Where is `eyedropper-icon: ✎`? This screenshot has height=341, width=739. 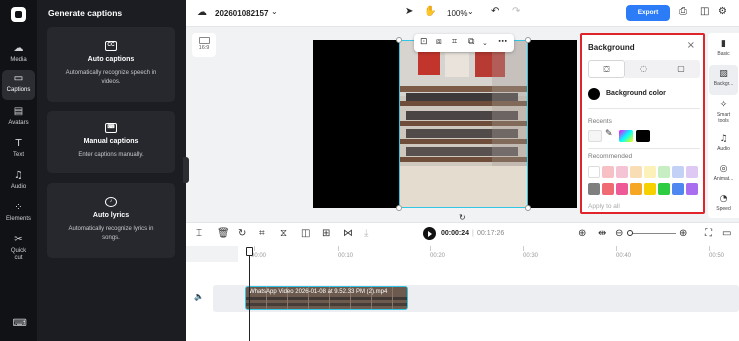
eyedropper-icon: ✎ is located at coordinates (609, 134).